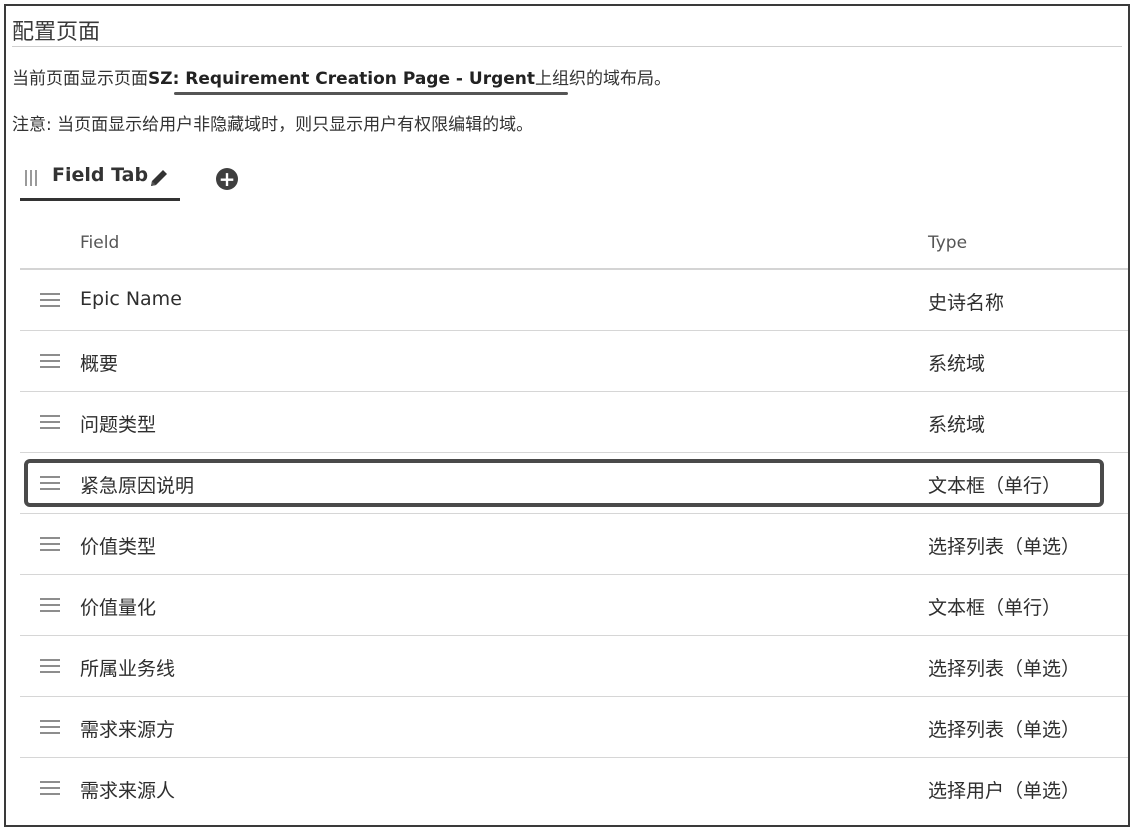  Describe the element at coordinates (128, 730) in the screenshot. I see `field-name: 需求来源方` at that location.